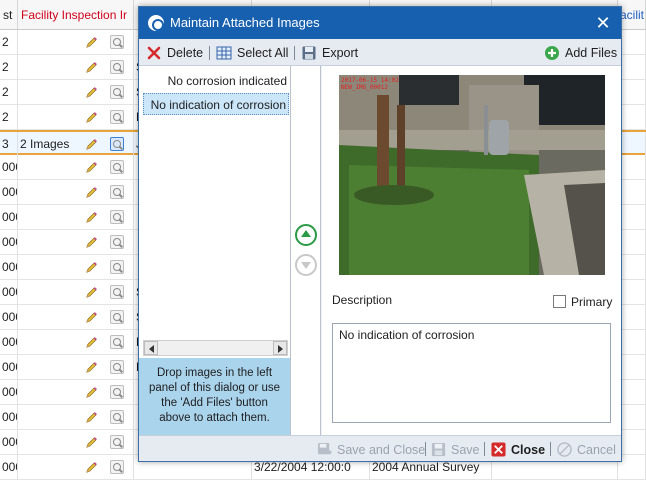  I want to click on image-list-item: No corrosion indicated, so click(216, 81).